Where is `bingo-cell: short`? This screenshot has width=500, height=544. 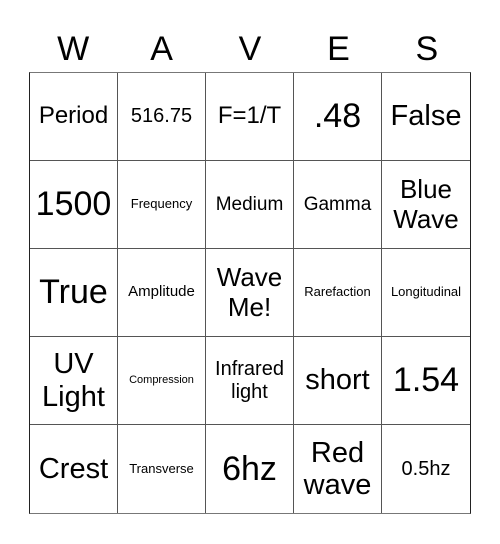
bingo-cell: short is located at coordinates (338, 381).